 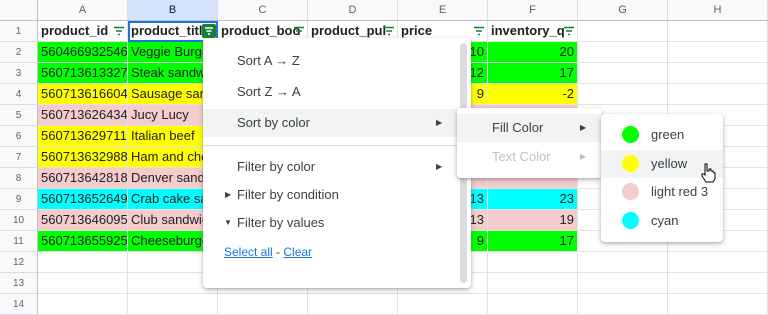 I want to click on menu-item-sort-z-a: Sort Z → A, so click(x=334, y=92).